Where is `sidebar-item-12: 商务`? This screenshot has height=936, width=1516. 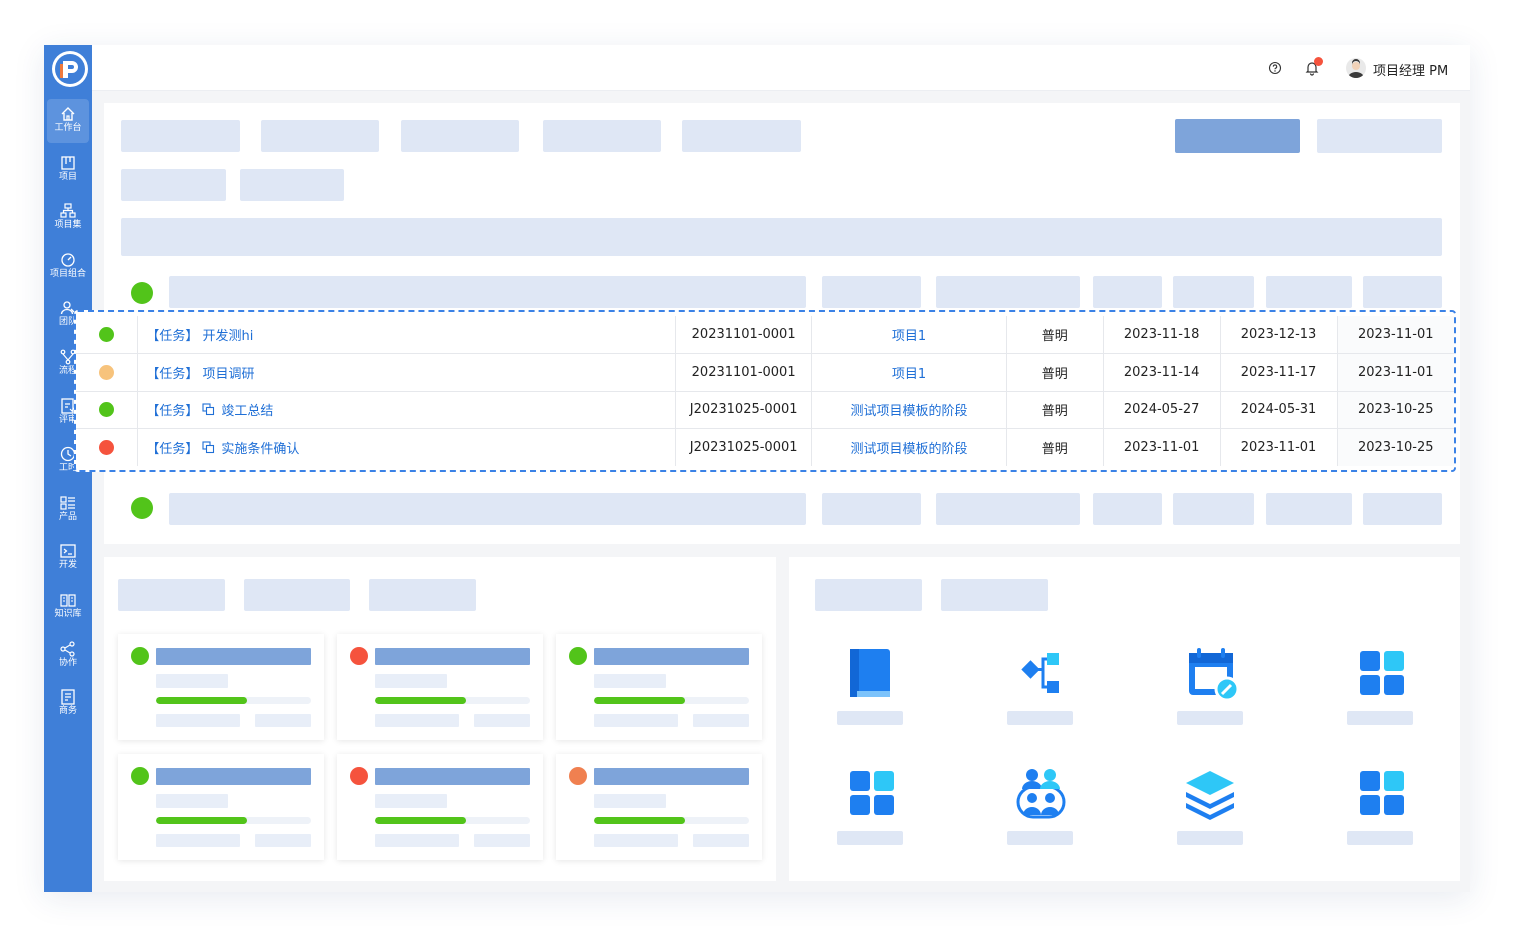 sidebar-item-12: 商务 is located at coordinates (68, 704).